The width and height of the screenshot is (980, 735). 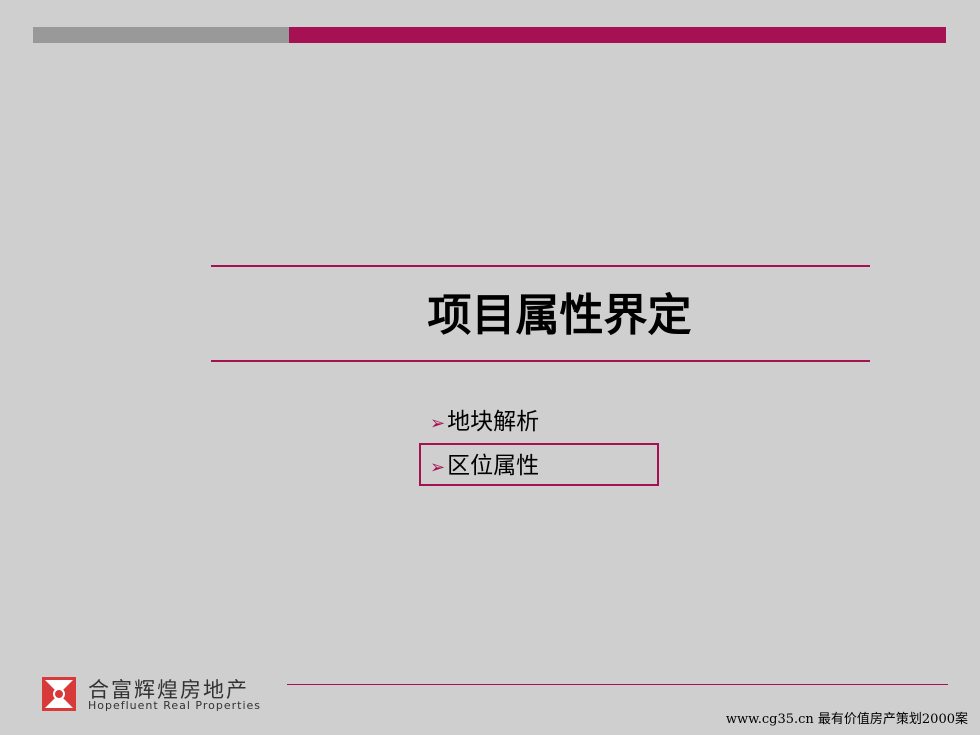 I want to click on header-bar-accent, so click(x=617, y=35).